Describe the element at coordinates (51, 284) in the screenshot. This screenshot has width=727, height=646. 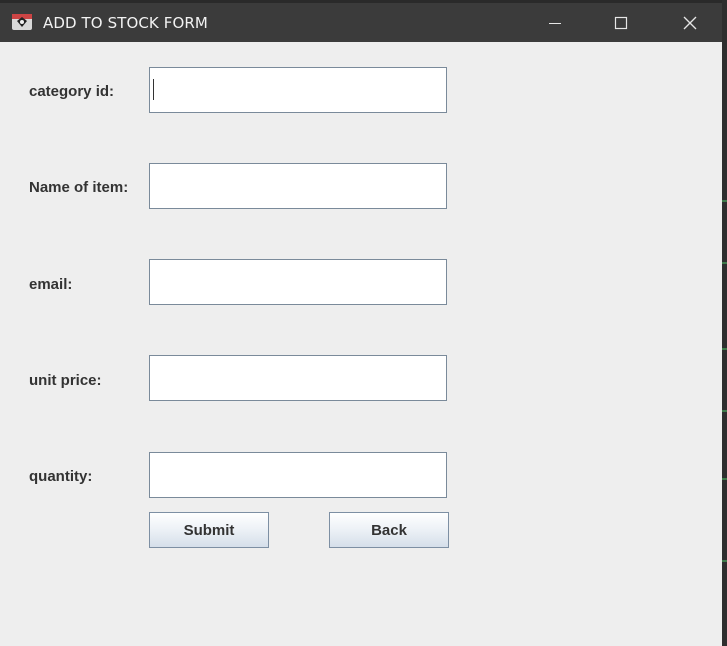
I see `email-label: email:` at that location.